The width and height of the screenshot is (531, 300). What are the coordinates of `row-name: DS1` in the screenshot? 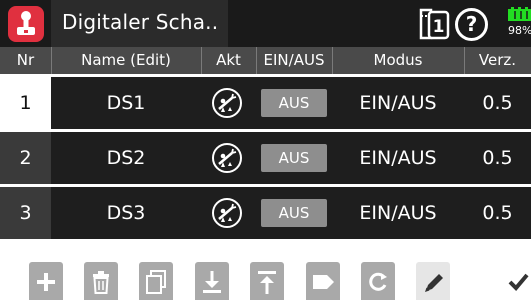 It's located at (126, 103).